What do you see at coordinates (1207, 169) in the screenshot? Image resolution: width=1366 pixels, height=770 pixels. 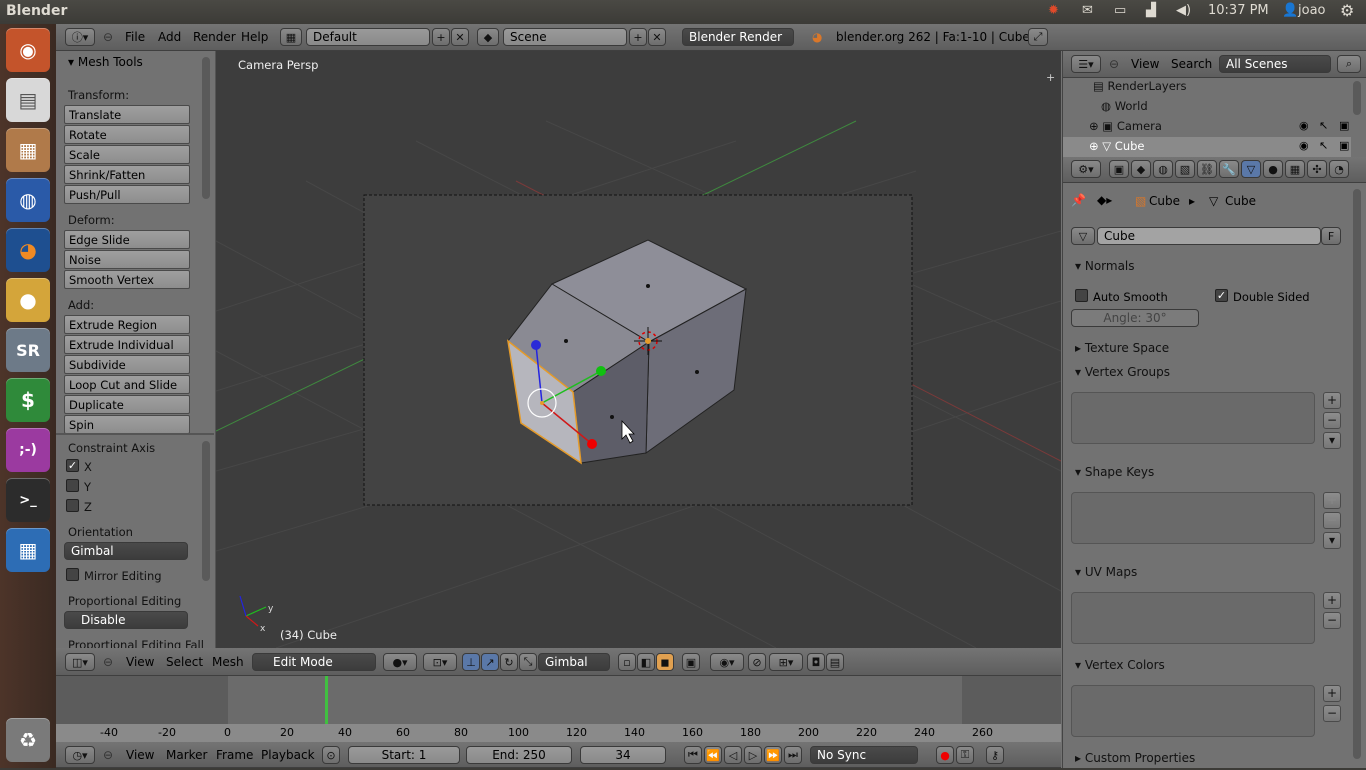 I see `constraints-tab-icon: ⛓` at bounding box center [1207, 169].